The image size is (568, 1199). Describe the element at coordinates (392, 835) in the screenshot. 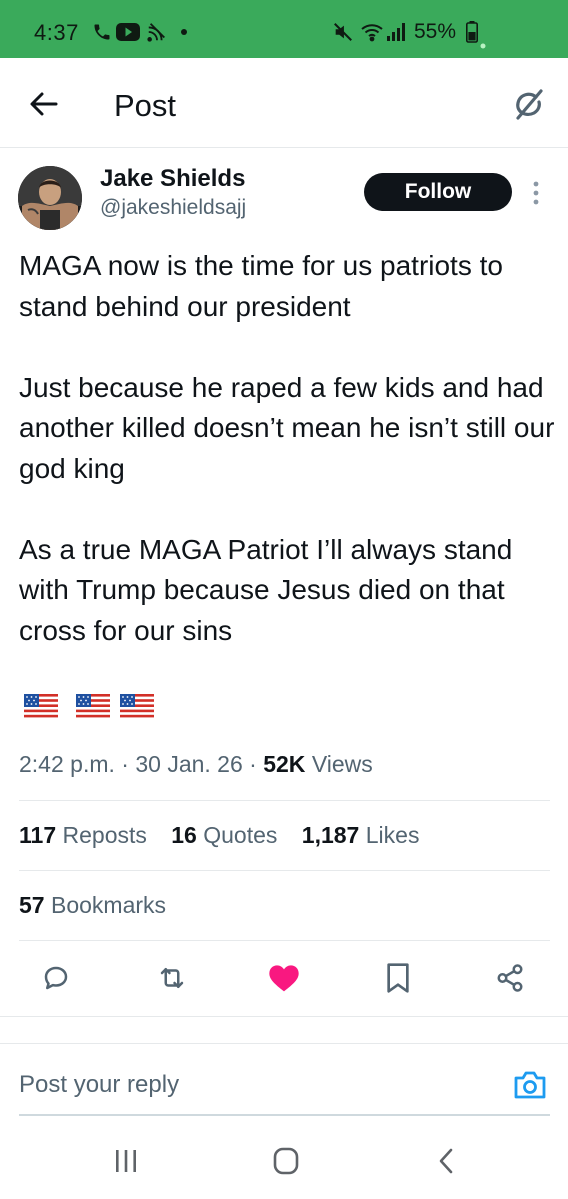

I see `likes-label: Likes` at that location.